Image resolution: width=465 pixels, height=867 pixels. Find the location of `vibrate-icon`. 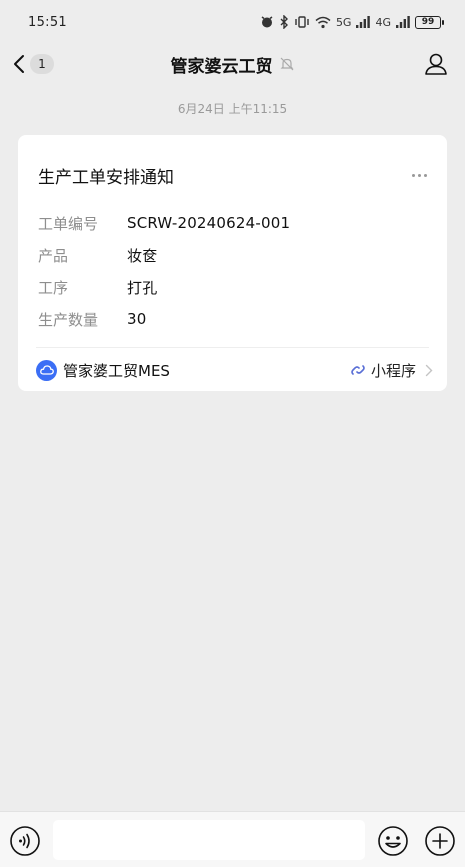

vibrate-icon is located at coordinates (302, 22).